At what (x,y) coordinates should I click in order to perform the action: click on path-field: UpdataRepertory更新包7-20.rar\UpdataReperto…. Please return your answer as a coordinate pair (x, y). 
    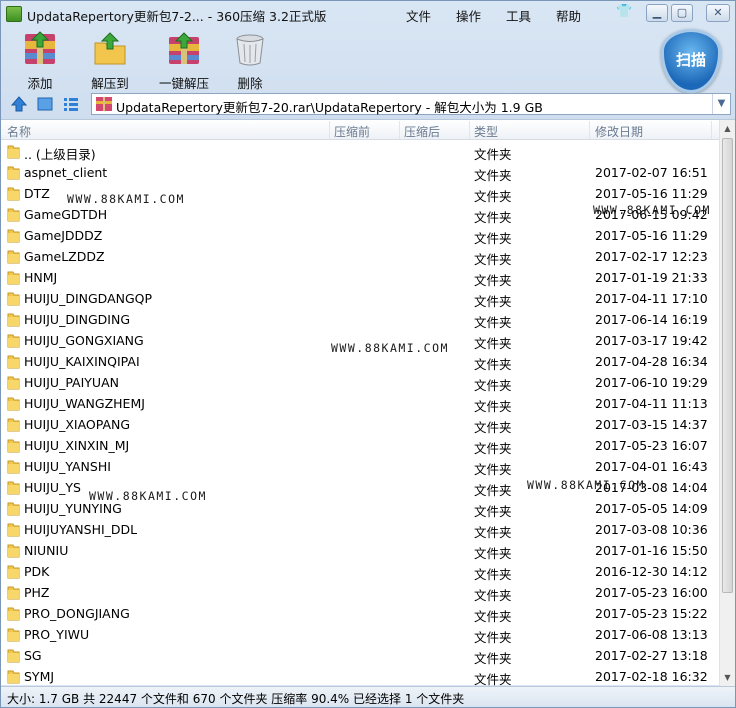
    Looking at the image, I should click on (411, 104).